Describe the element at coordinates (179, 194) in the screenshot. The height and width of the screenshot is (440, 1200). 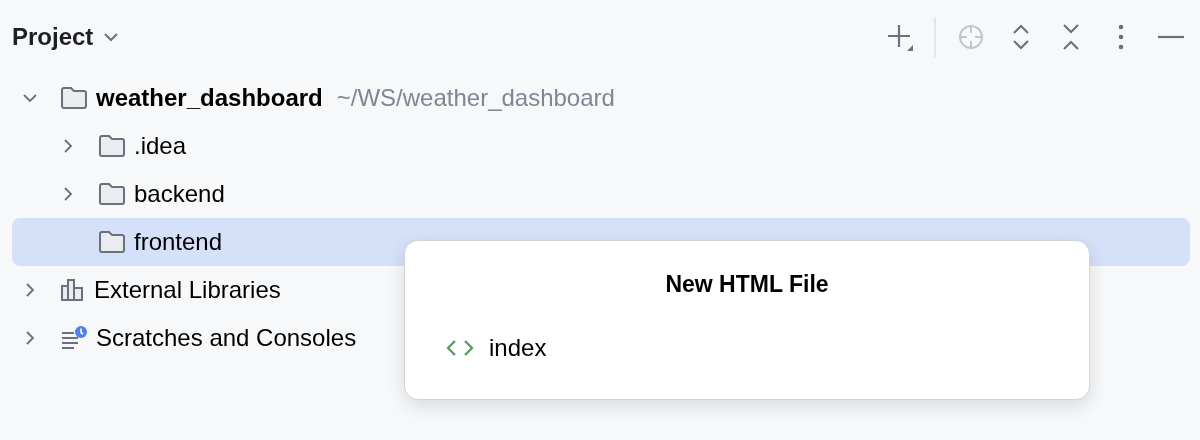
I see `tree-item-label: backend` at that location.